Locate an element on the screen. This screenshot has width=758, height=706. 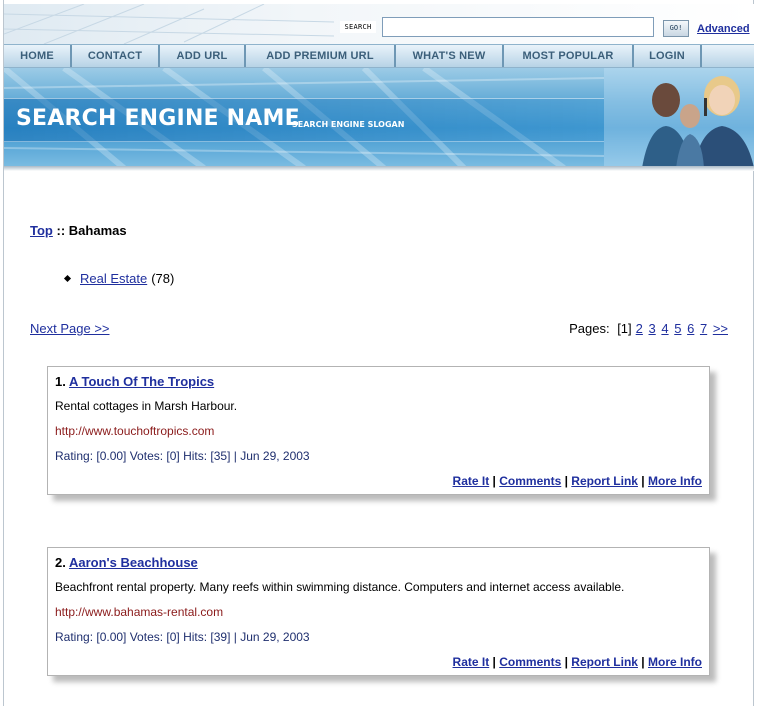
bullet-icon is located at coordinates (67, 278).